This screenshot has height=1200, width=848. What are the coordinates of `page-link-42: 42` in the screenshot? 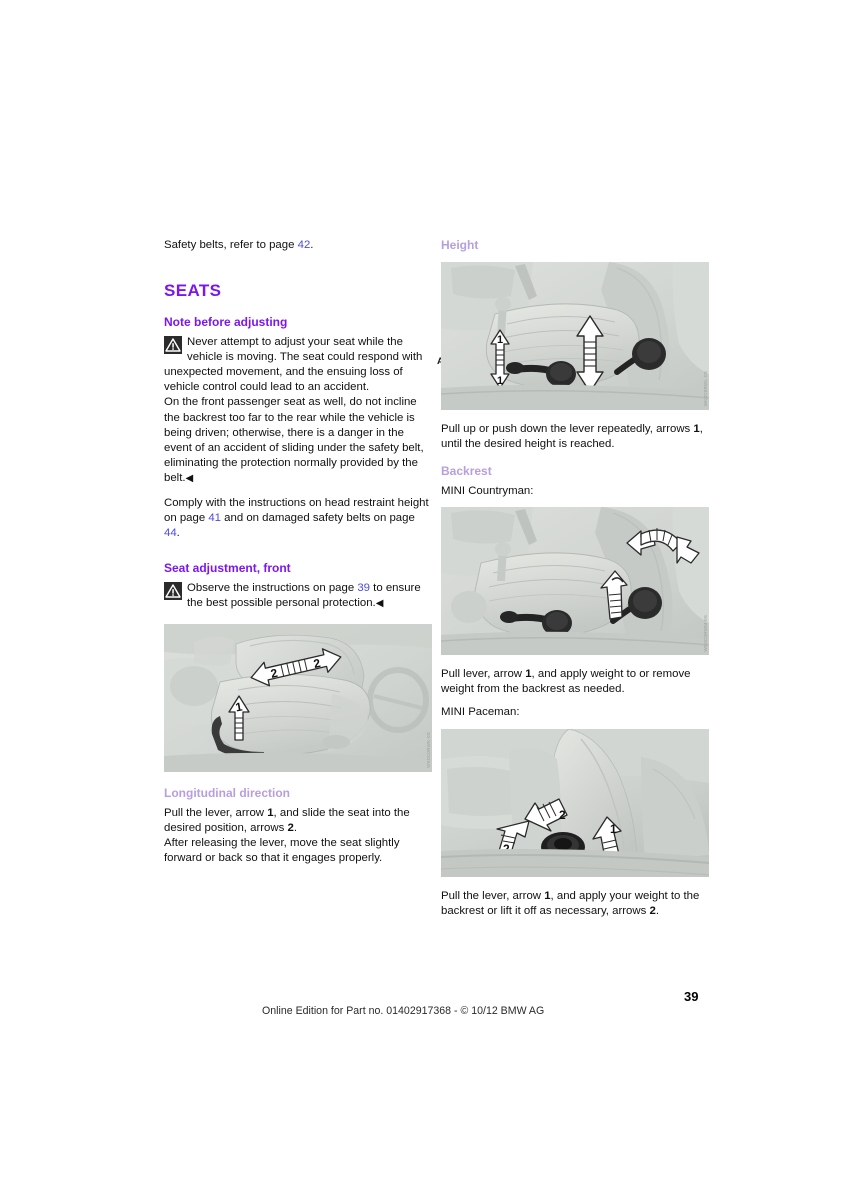 It's located at (304, 245).